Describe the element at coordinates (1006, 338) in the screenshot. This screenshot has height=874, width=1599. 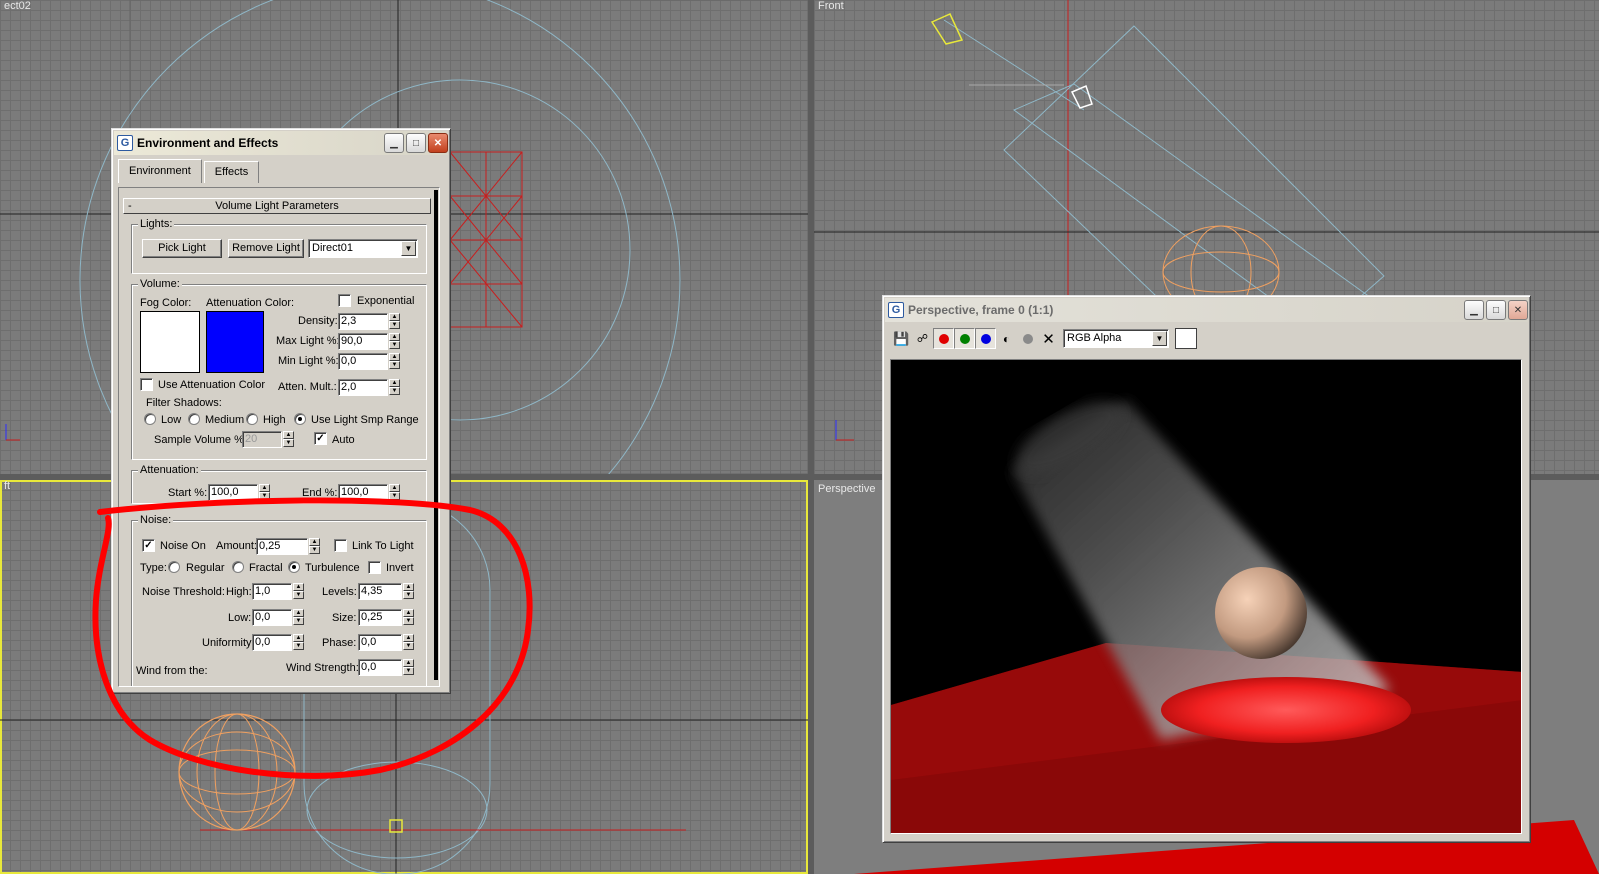
I see `alpha-channel-icon: ◐` at that location.